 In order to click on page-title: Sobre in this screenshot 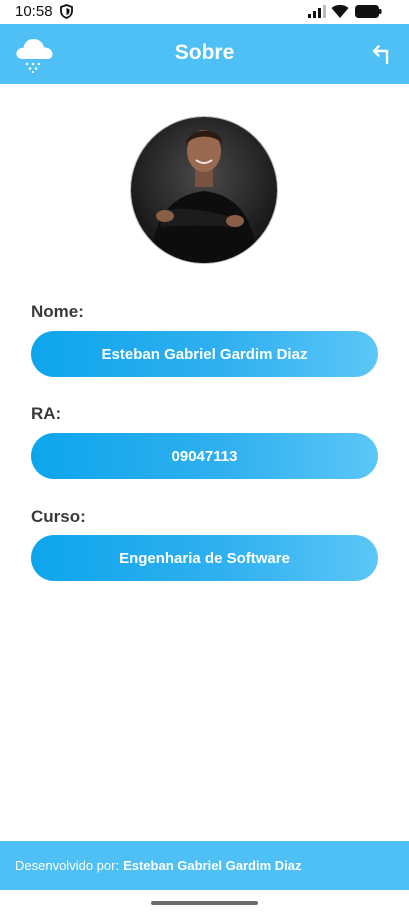, I will do `click(204, 52)`.